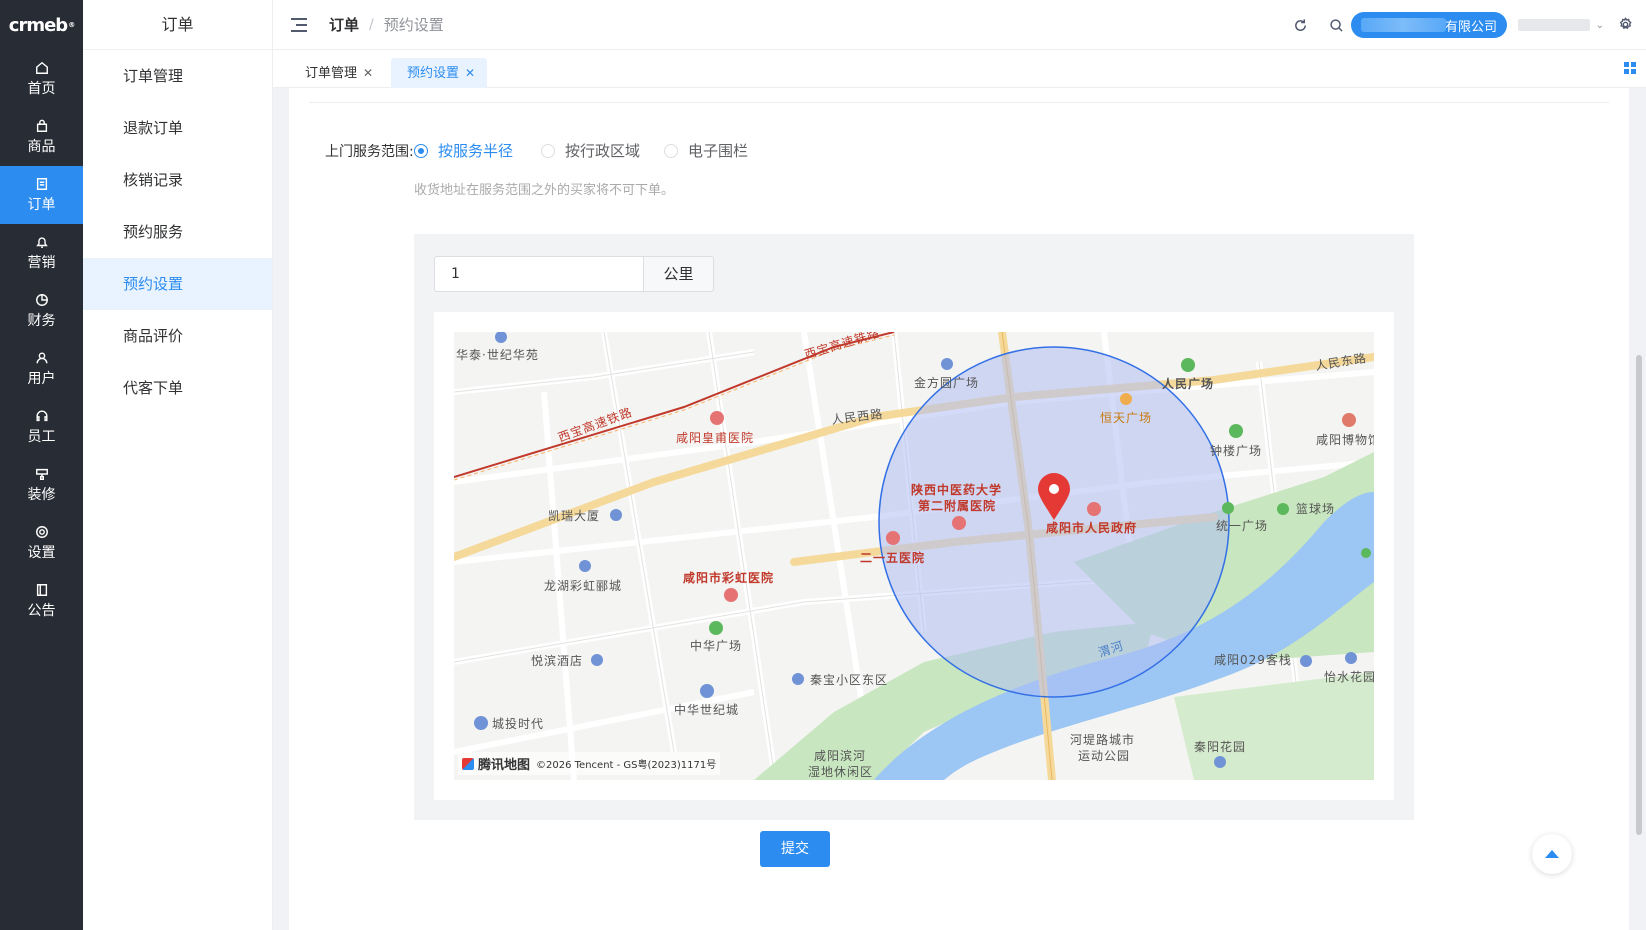 This screenshot has height=930, width=1646. I want to click on radius-input: 1, so click(539, 274).